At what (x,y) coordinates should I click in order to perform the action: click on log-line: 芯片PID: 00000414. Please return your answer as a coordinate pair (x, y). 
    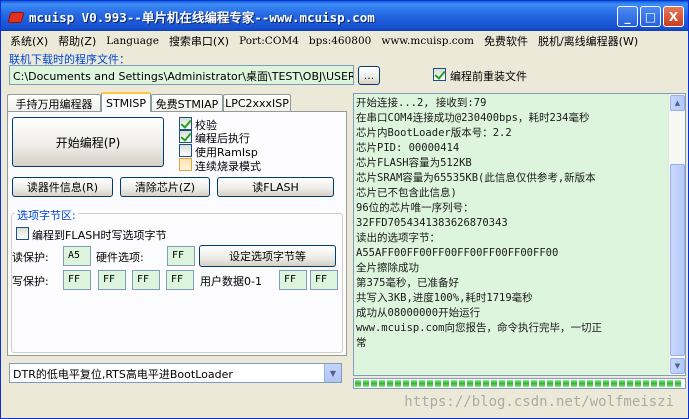
    Looking at the image, I should click on (408, 148).